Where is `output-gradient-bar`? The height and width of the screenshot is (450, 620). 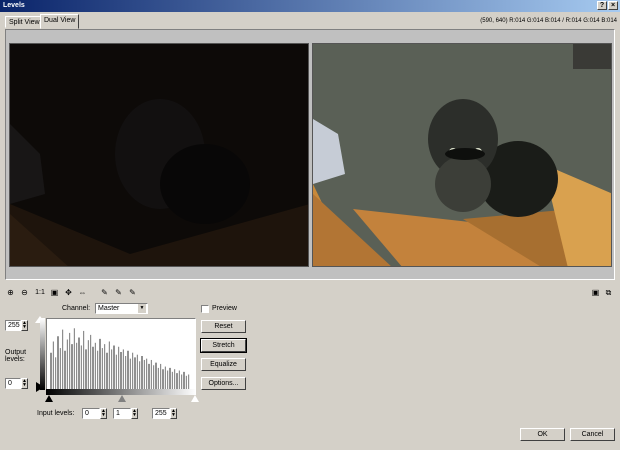
output-gradient-bar is located at coordinates (42, 354).